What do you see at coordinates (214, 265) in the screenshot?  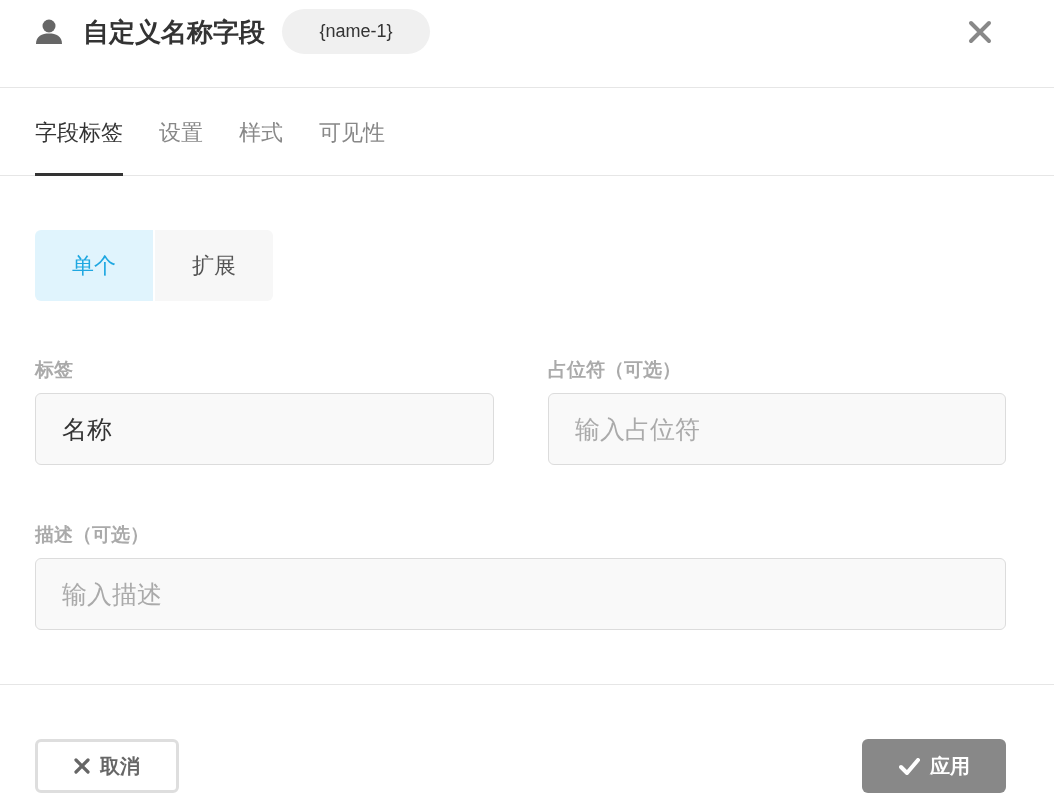 I see `toggle-option: 扩展` at bounding box center [214, 265].